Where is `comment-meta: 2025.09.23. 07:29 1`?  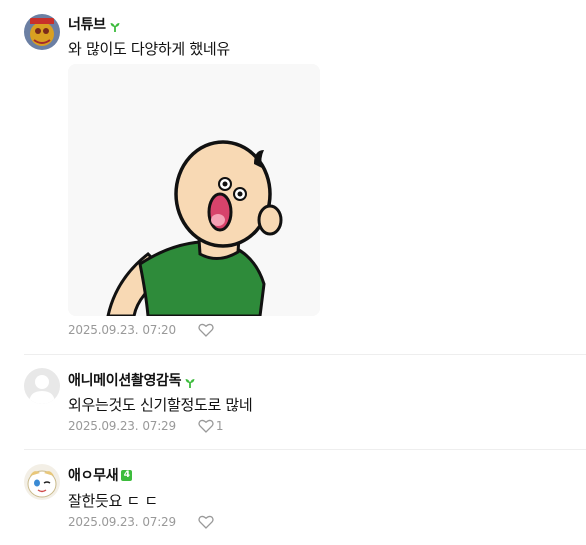
comment-meta: 2025.09.23. 07:29 1 is located at coordinates (146, 426).